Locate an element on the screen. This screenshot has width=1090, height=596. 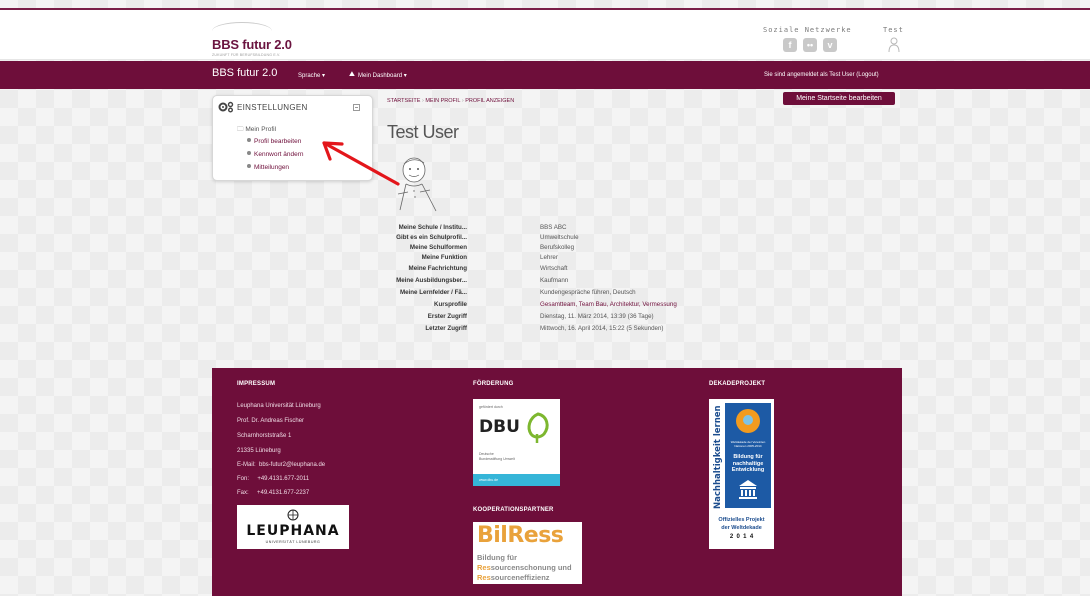
impressum-line: Scharnhorststraße 1 is located at coordinates (264, 436).